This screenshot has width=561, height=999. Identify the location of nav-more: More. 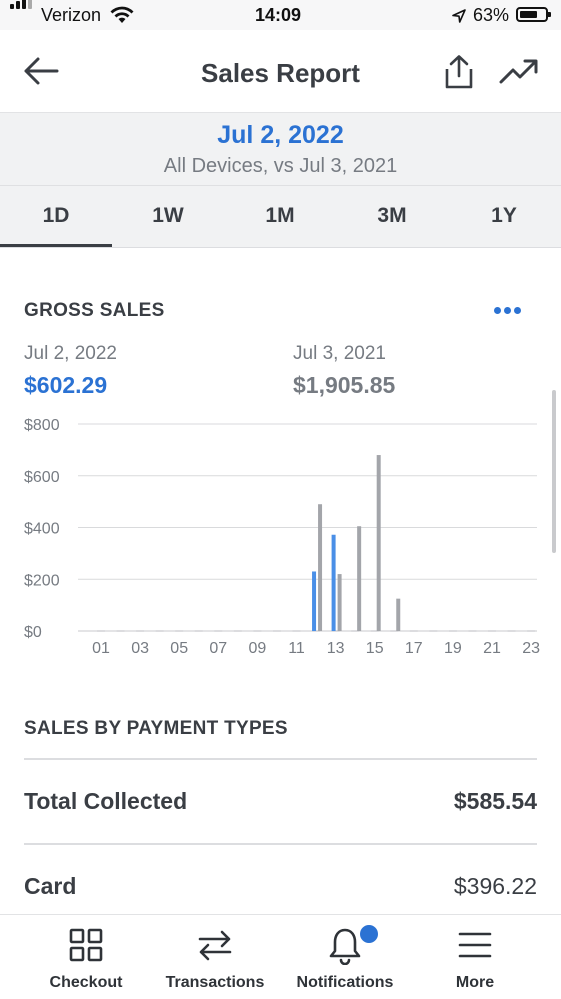
(475, 957).